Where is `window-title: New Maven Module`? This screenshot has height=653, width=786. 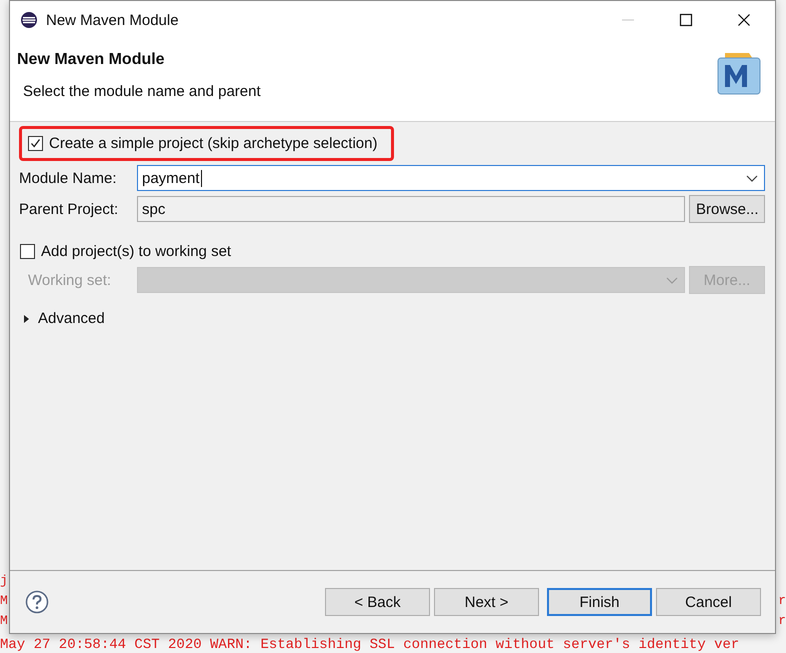
window-title: New Maven Module is located at coordinates (112, 20).